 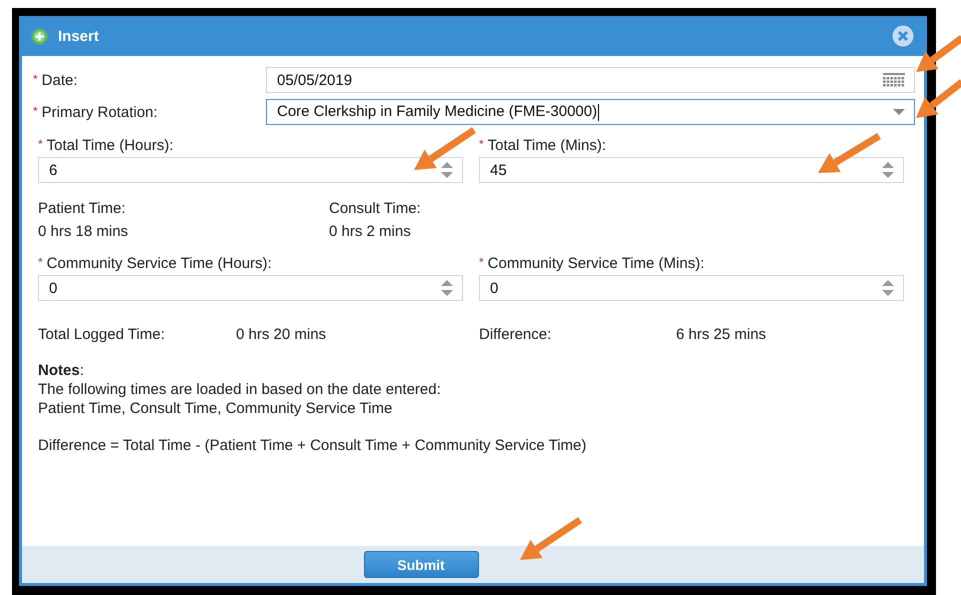 I want to click on notes-heading: Notes:, so click(x=61, y=370).